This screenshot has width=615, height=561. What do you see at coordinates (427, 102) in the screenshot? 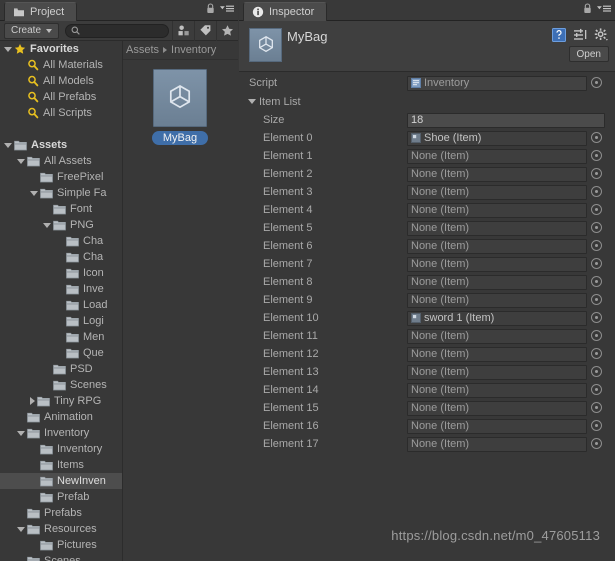
I see `item-list-foldout-row: Item List` at bounding box center [427, 102].